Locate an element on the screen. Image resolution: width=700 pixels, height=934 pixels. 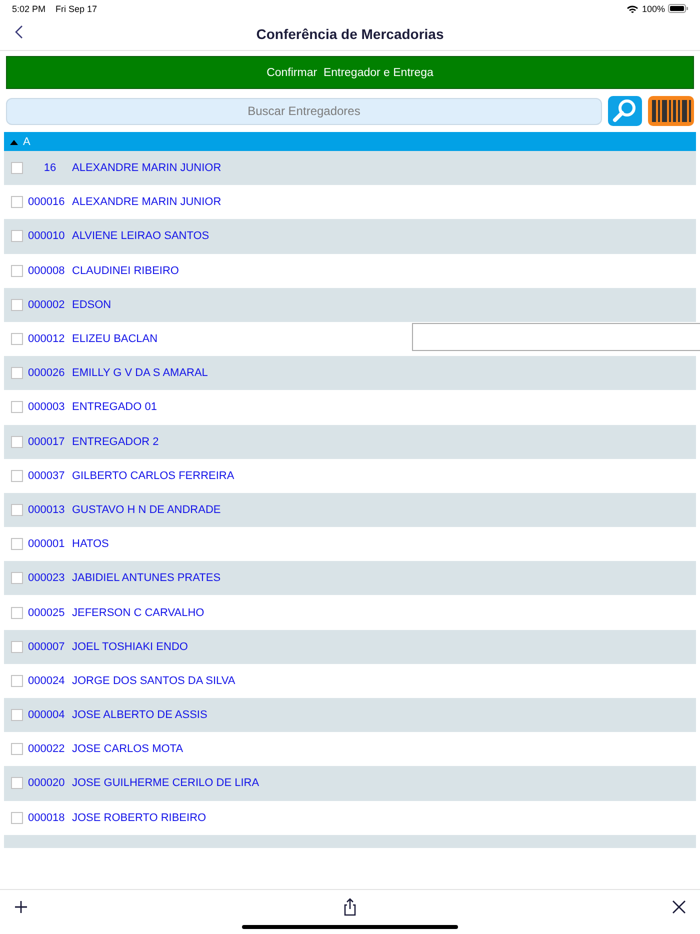
row-name: JOSE ROBERTO RIBEIRO is located at coordinates (139, 818).